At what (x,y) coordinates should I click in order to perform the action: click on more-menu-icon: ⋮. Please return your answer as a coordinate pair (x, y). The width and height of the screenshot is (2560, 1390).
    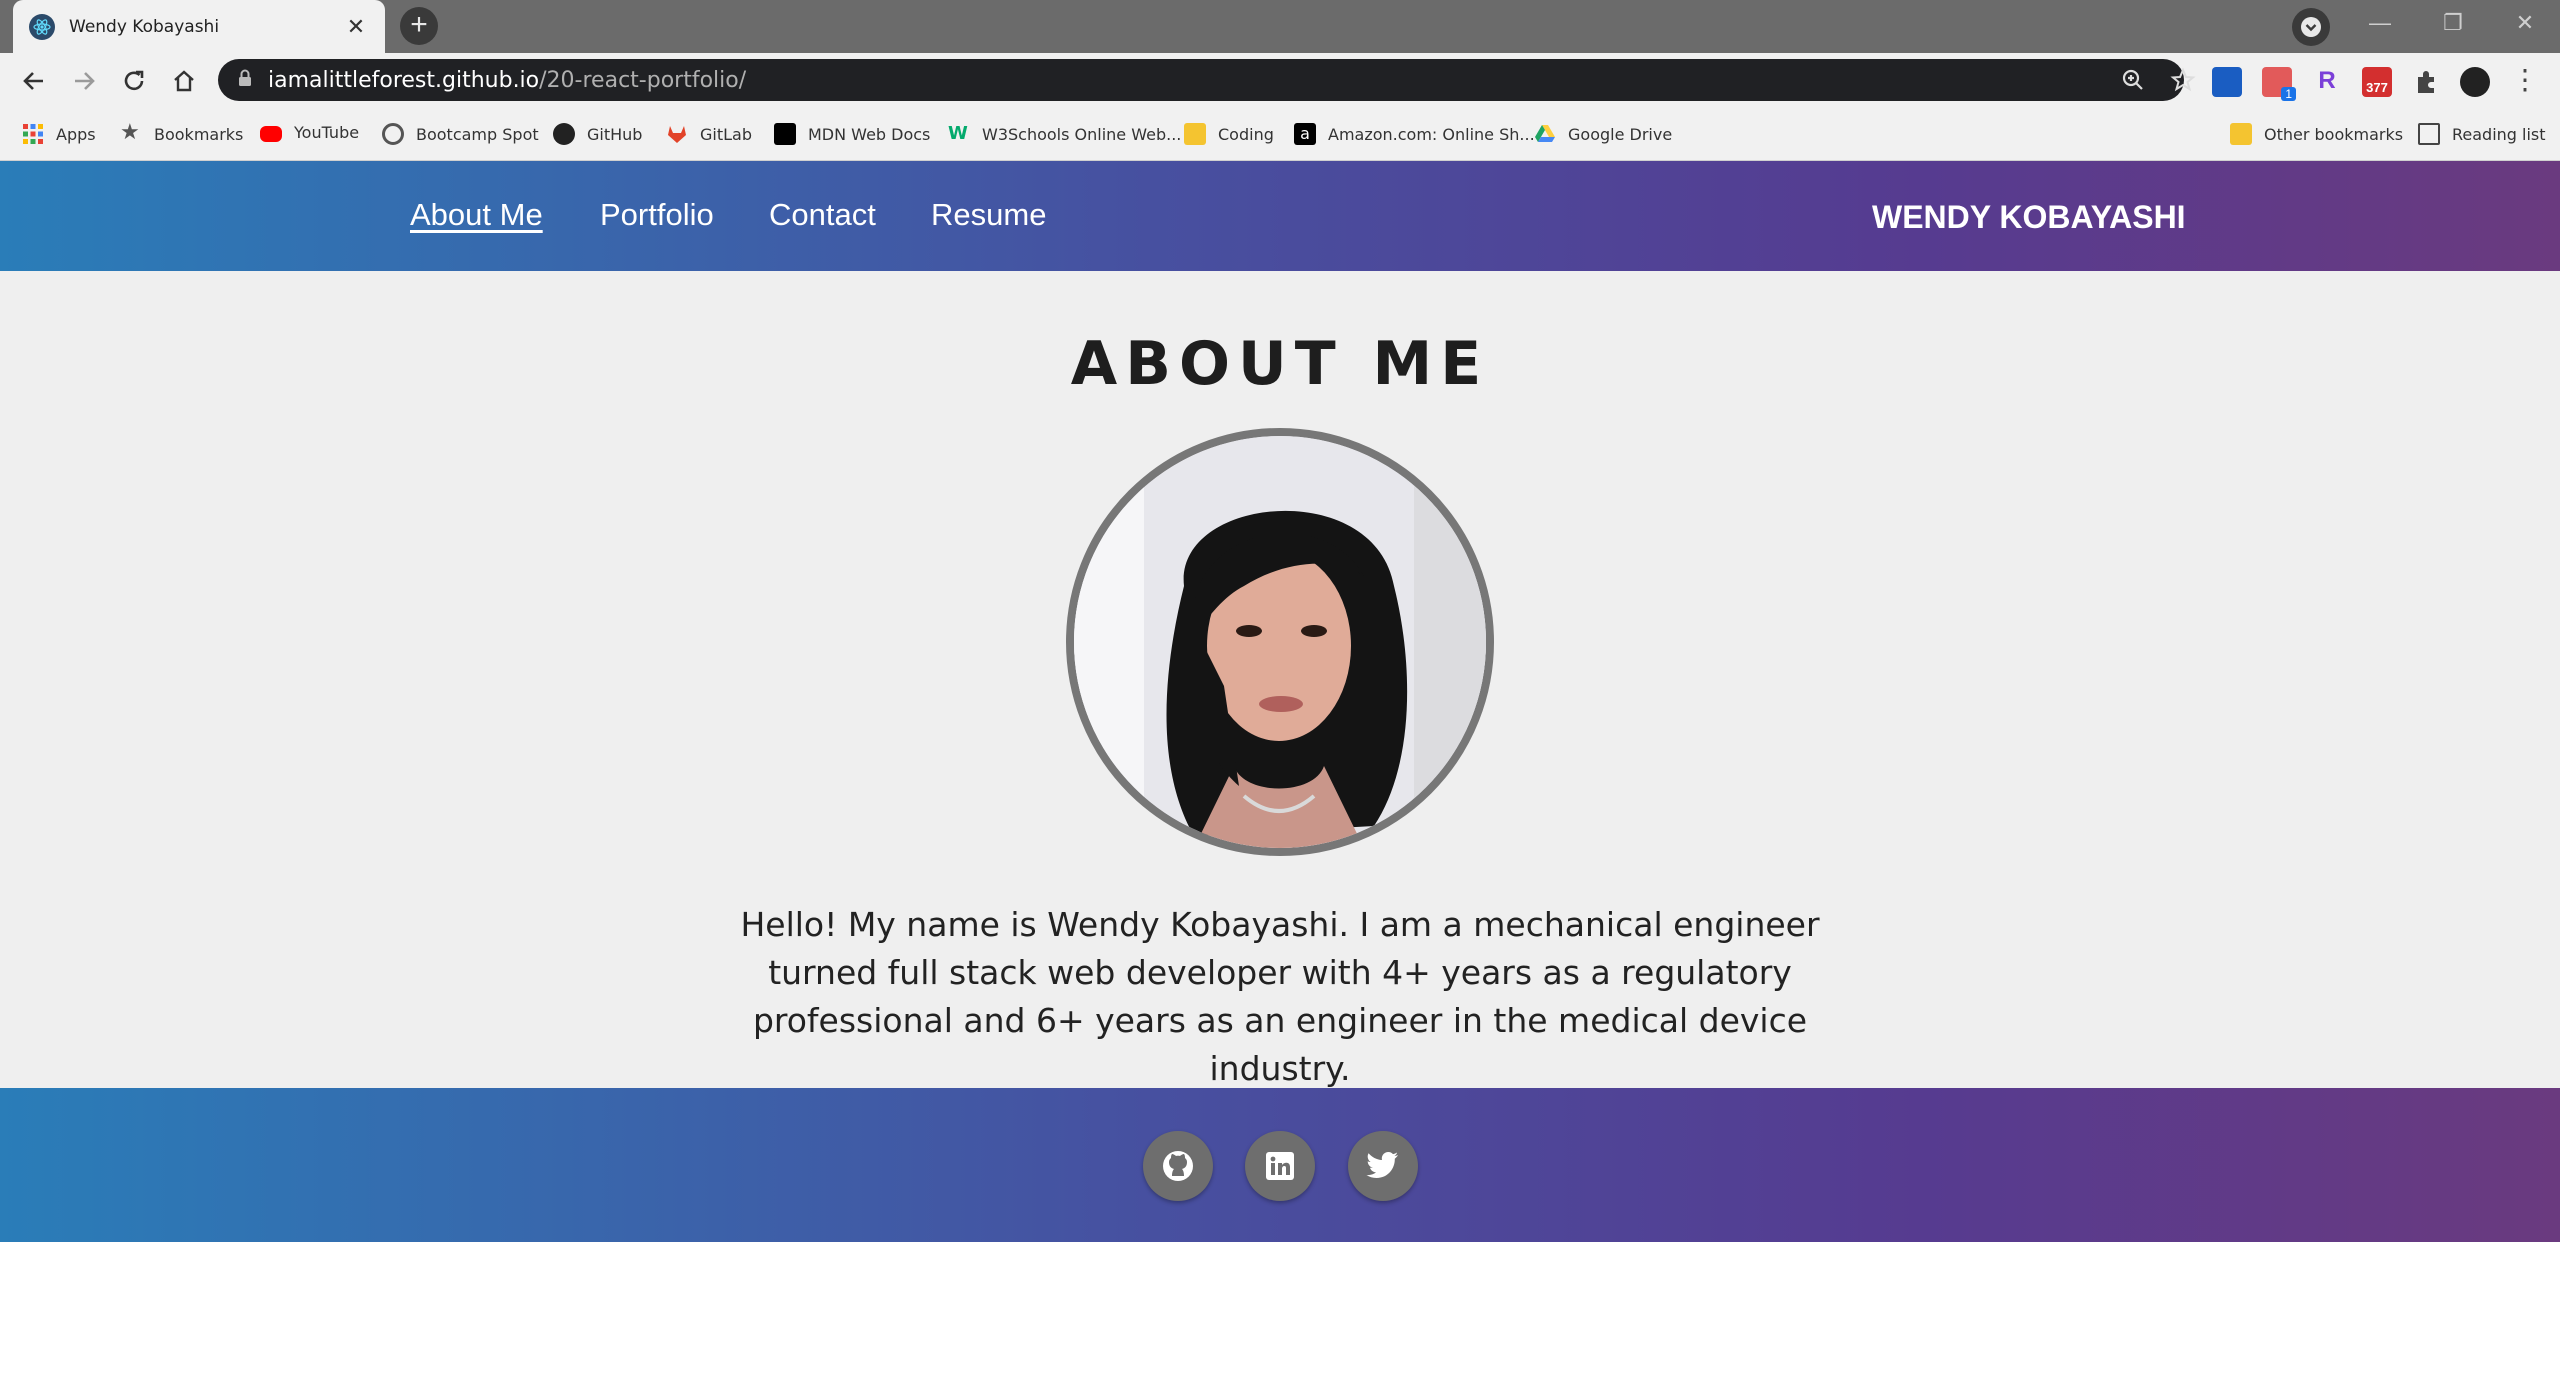
    Looking at the image, I should click on (2525, 81).